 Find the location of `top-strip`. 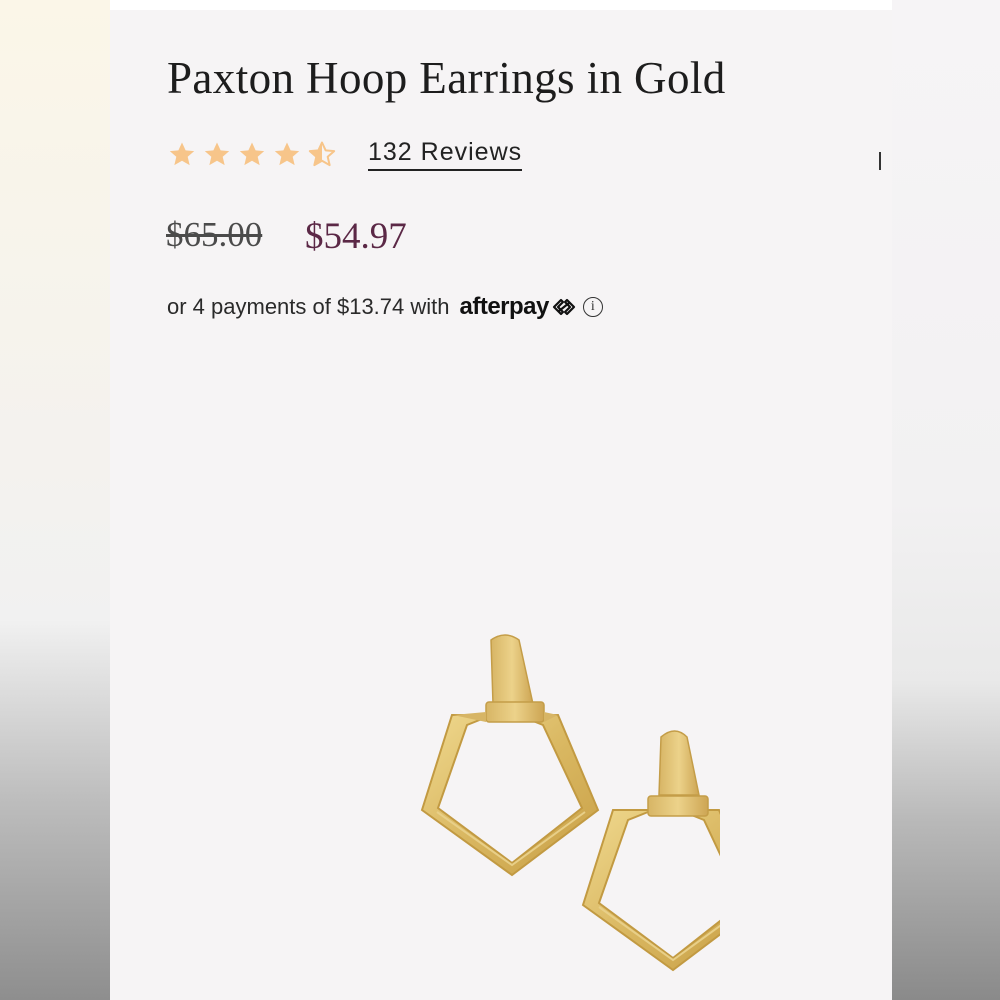

top-strip is located at coordinates (501, 5).